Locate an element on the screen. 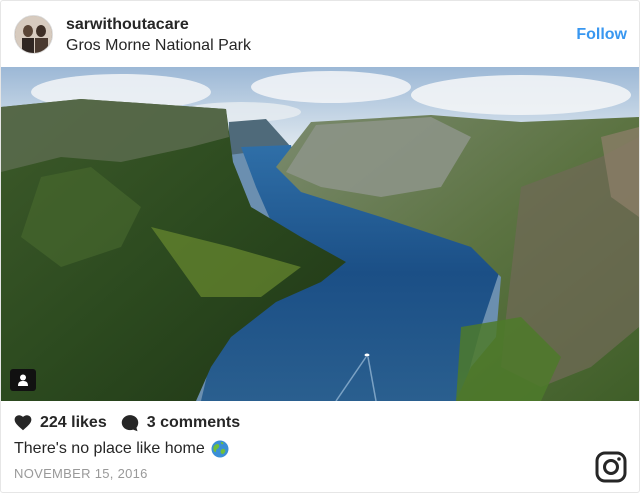 This screenshot has width=640, height=493. heart-icon is located at coordinates (23, 423).